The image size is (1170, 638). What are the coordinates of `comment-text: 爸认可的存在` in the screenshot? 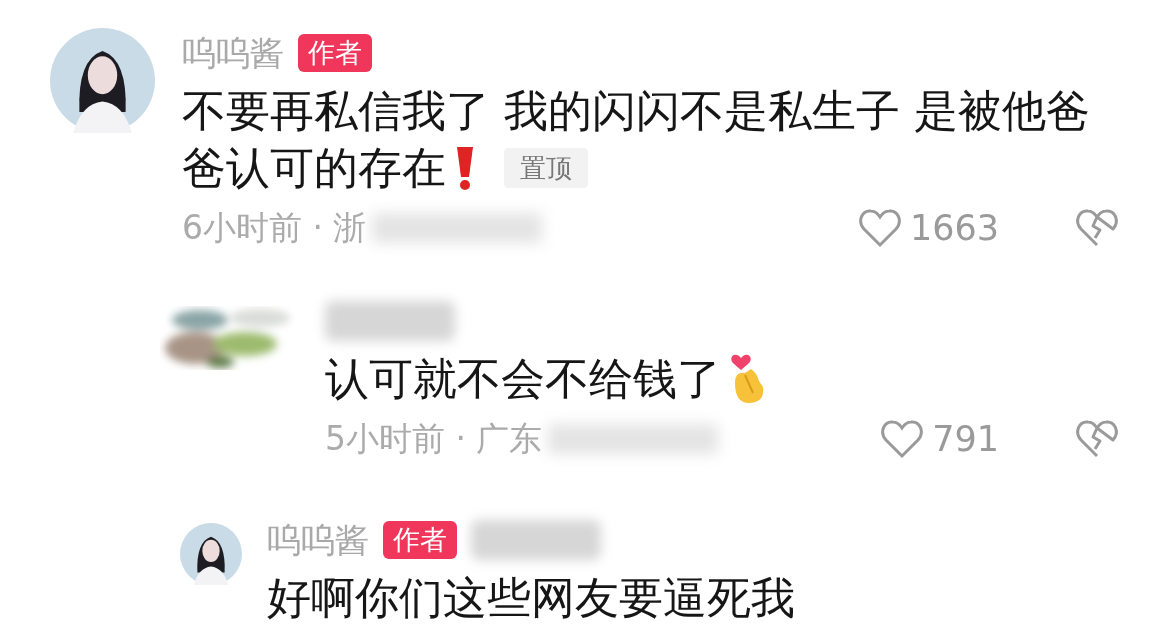 It's located at (314, 168).